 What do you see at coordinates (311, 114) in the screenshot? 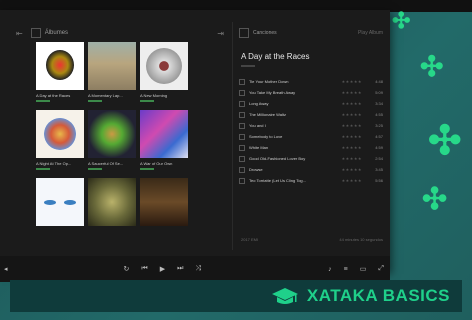
I see `track-row: The Millionaire Waltz ★★★★★ 4:55` at bounding box center [311, 114].